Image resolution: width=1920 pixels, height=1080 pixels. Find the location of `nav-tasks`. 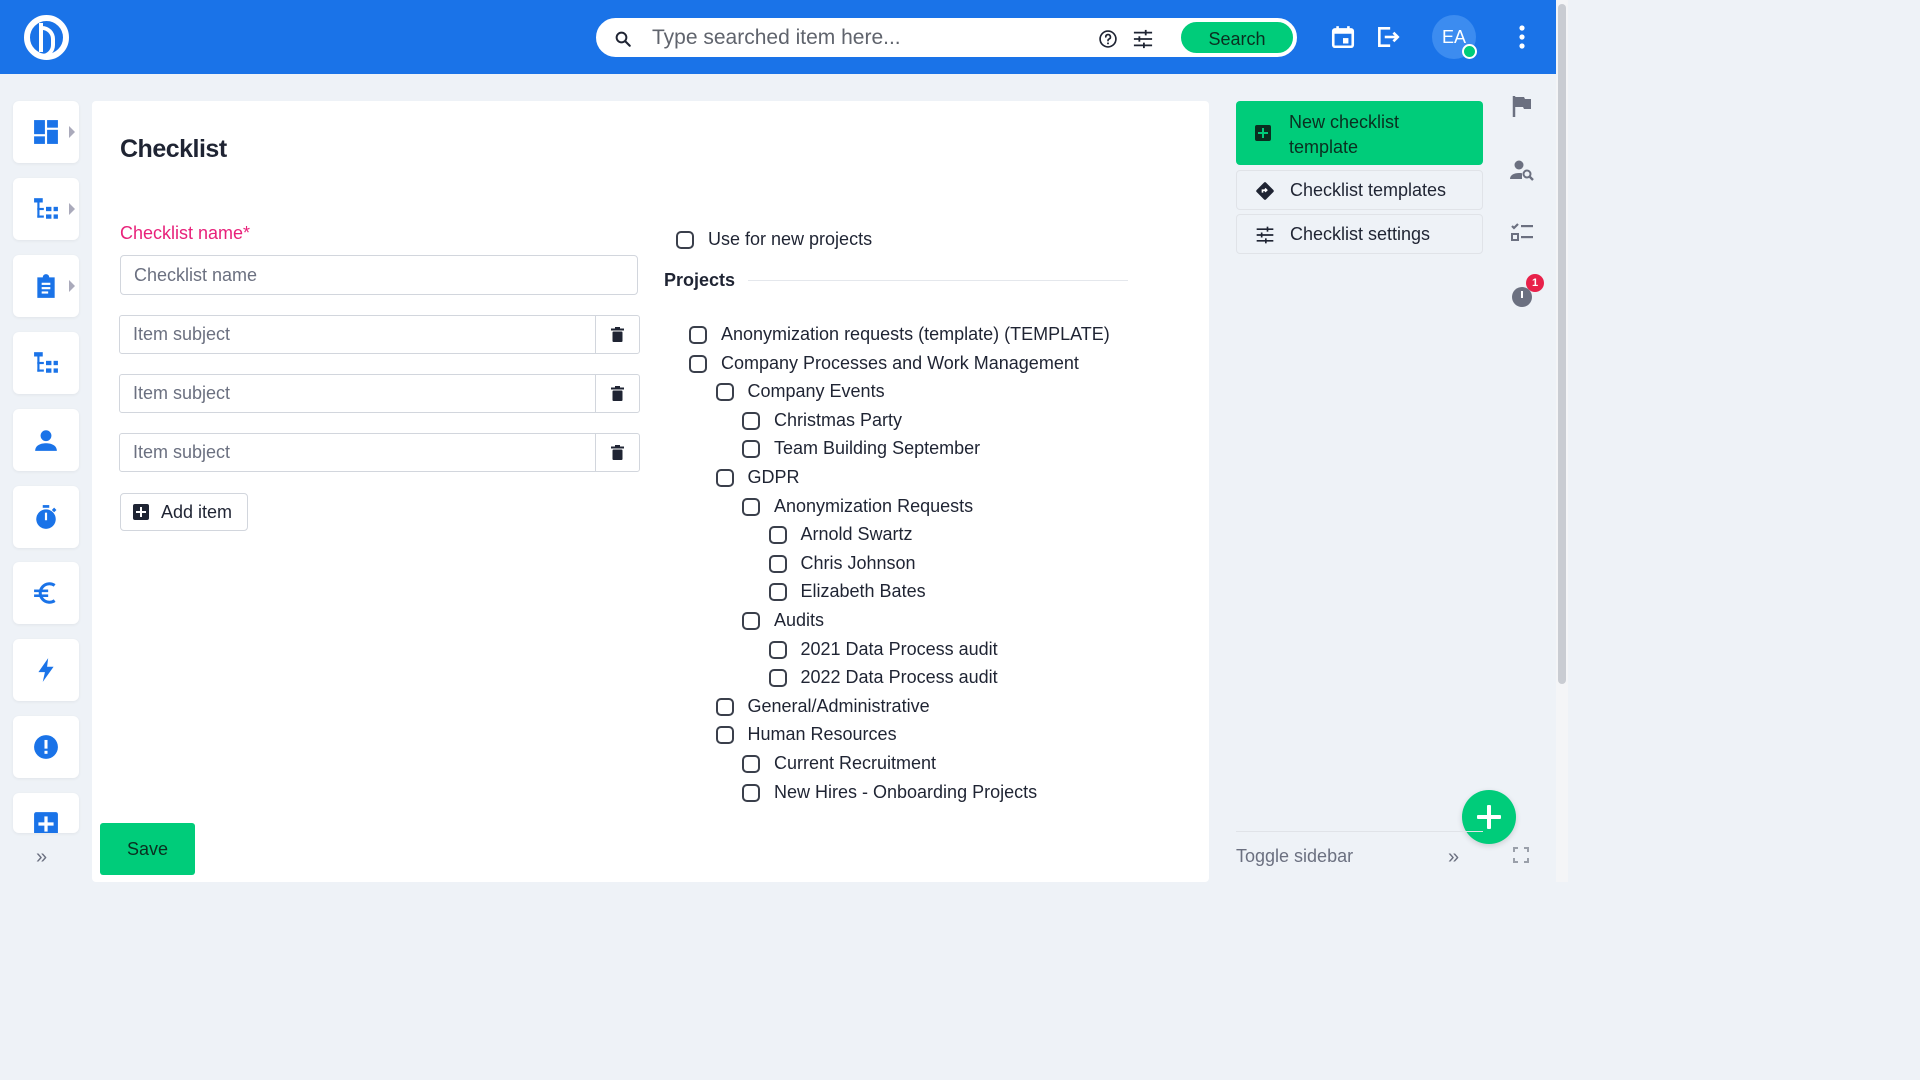

nav-tasks is located at coordinates (46, 286).